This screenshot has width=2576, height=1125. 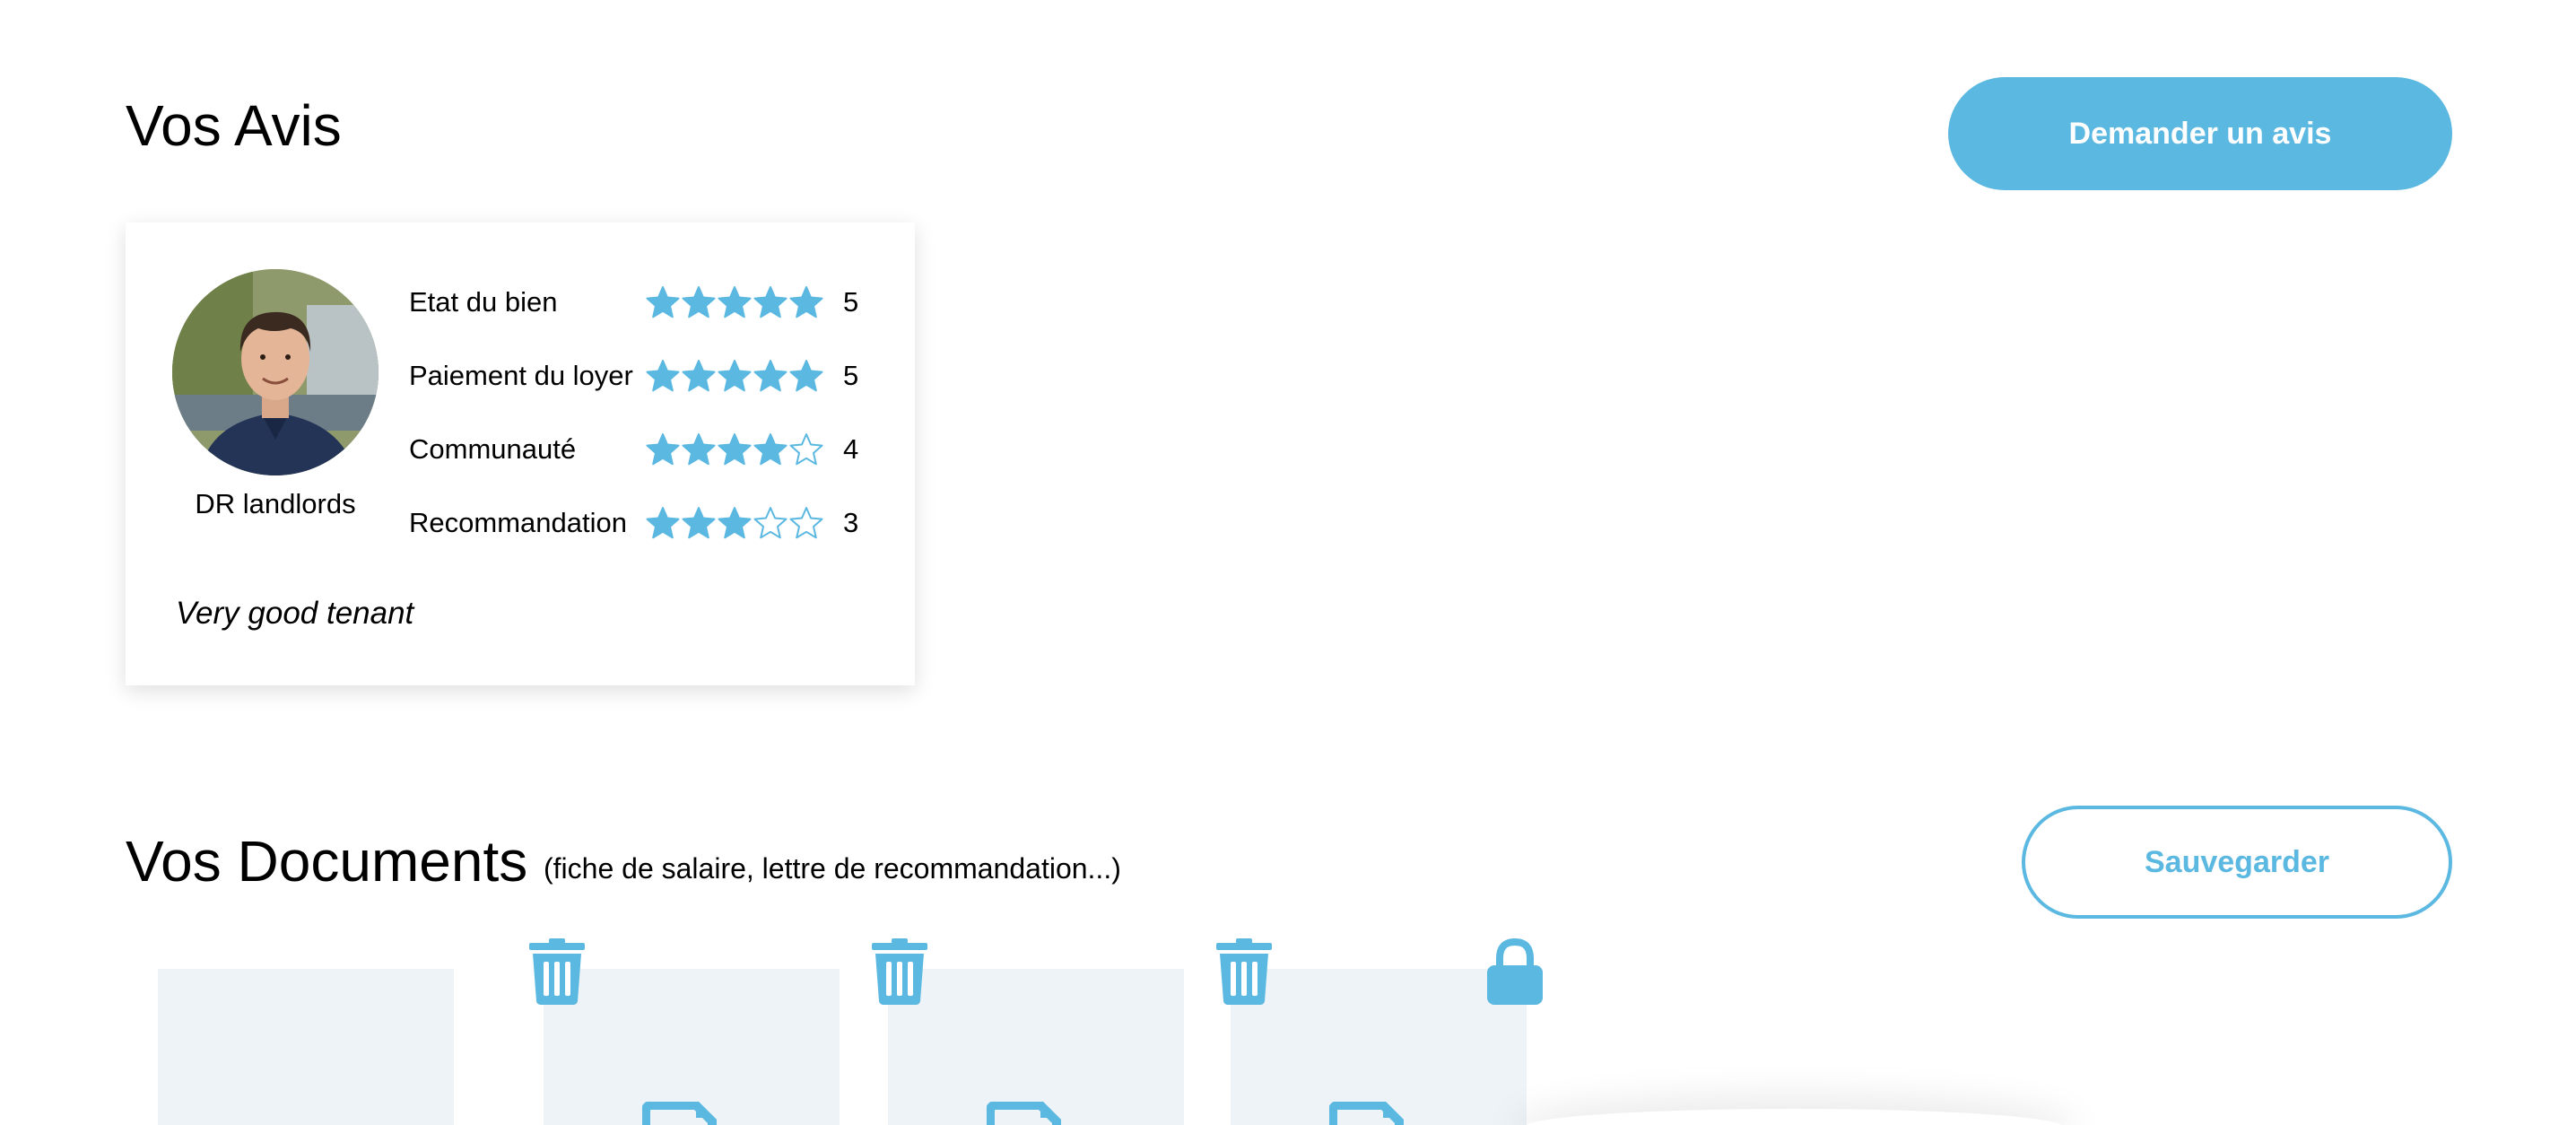 What do you see at coordinates (2237, 862) in the screenshot?
I see `save-button: Sauvegarder` at bounding box center [2237, 862].